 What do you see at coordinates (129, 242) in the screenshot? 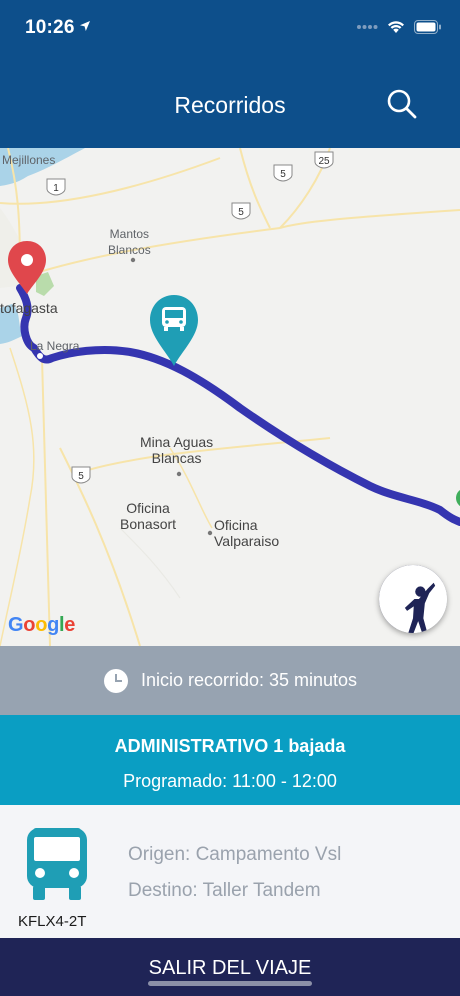
I see `map-label-mantos-blancos: Mantos Blancos` at bounding box center [129, 242].